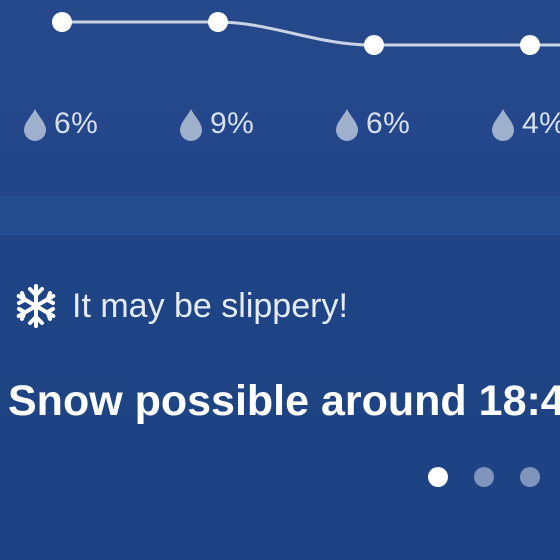 Image resolution: width=560 pixels, height=560 pixels. Describe the element at coordinates (541, 123) in the screenshot. I see `precipitation-value: 4%` at that location.